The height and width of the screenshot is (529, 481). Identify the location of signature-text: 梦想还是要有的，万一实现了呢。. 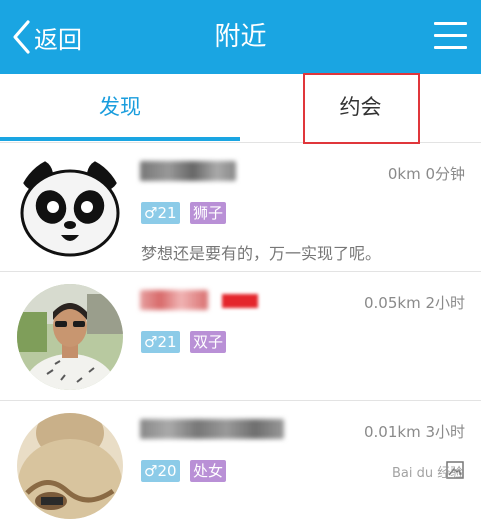
(261, 253).